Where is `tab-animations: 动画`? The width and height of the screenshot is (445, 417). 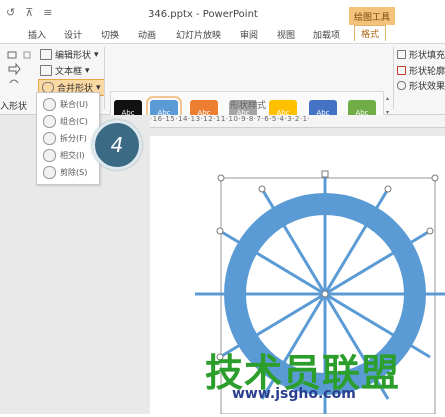
tab-animations: 动画 is located at coordinates (147, 34).